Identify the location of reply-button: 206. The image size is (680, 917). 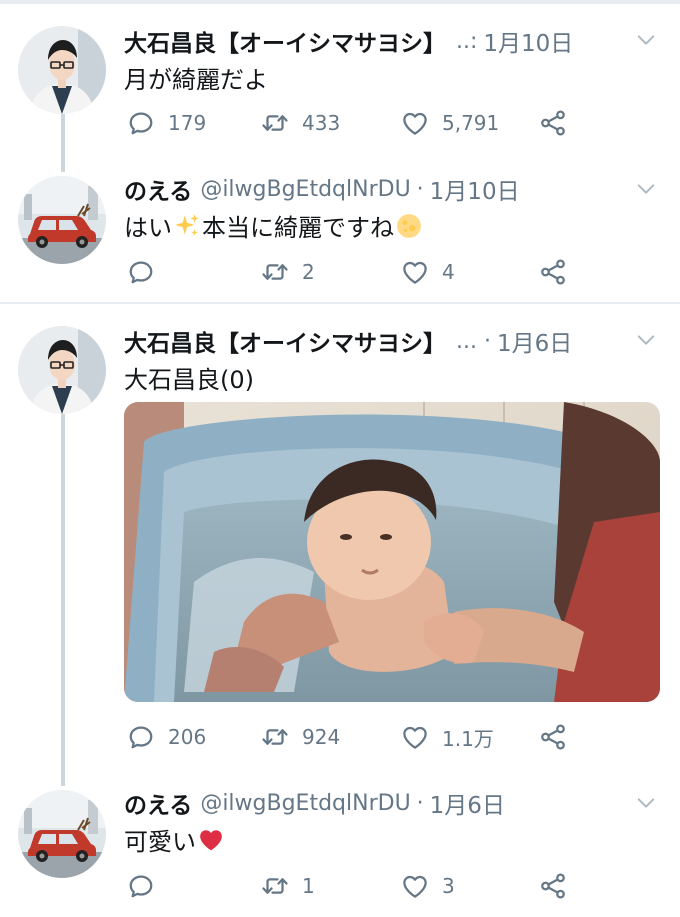
(166, 737).